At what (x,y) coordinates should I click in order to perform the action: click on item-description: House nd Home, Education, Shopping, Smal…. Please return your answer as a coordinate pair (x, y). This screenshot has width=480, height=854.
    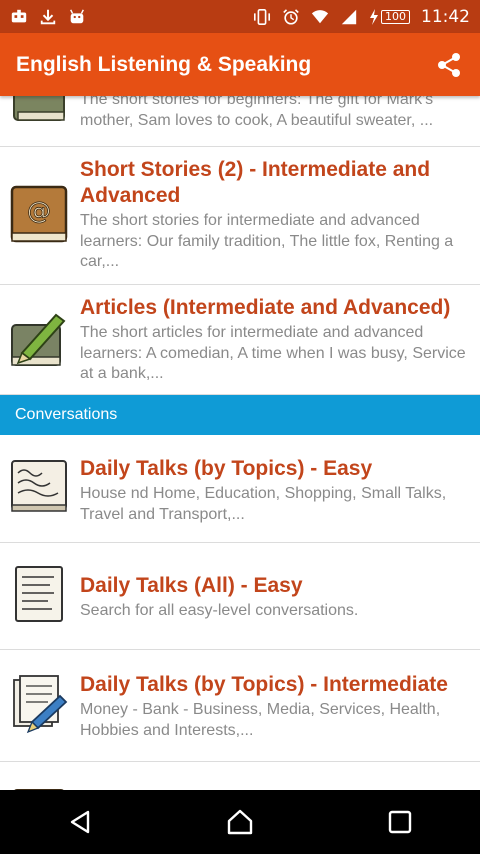
    Looking at the image, I should click on (263, 504).